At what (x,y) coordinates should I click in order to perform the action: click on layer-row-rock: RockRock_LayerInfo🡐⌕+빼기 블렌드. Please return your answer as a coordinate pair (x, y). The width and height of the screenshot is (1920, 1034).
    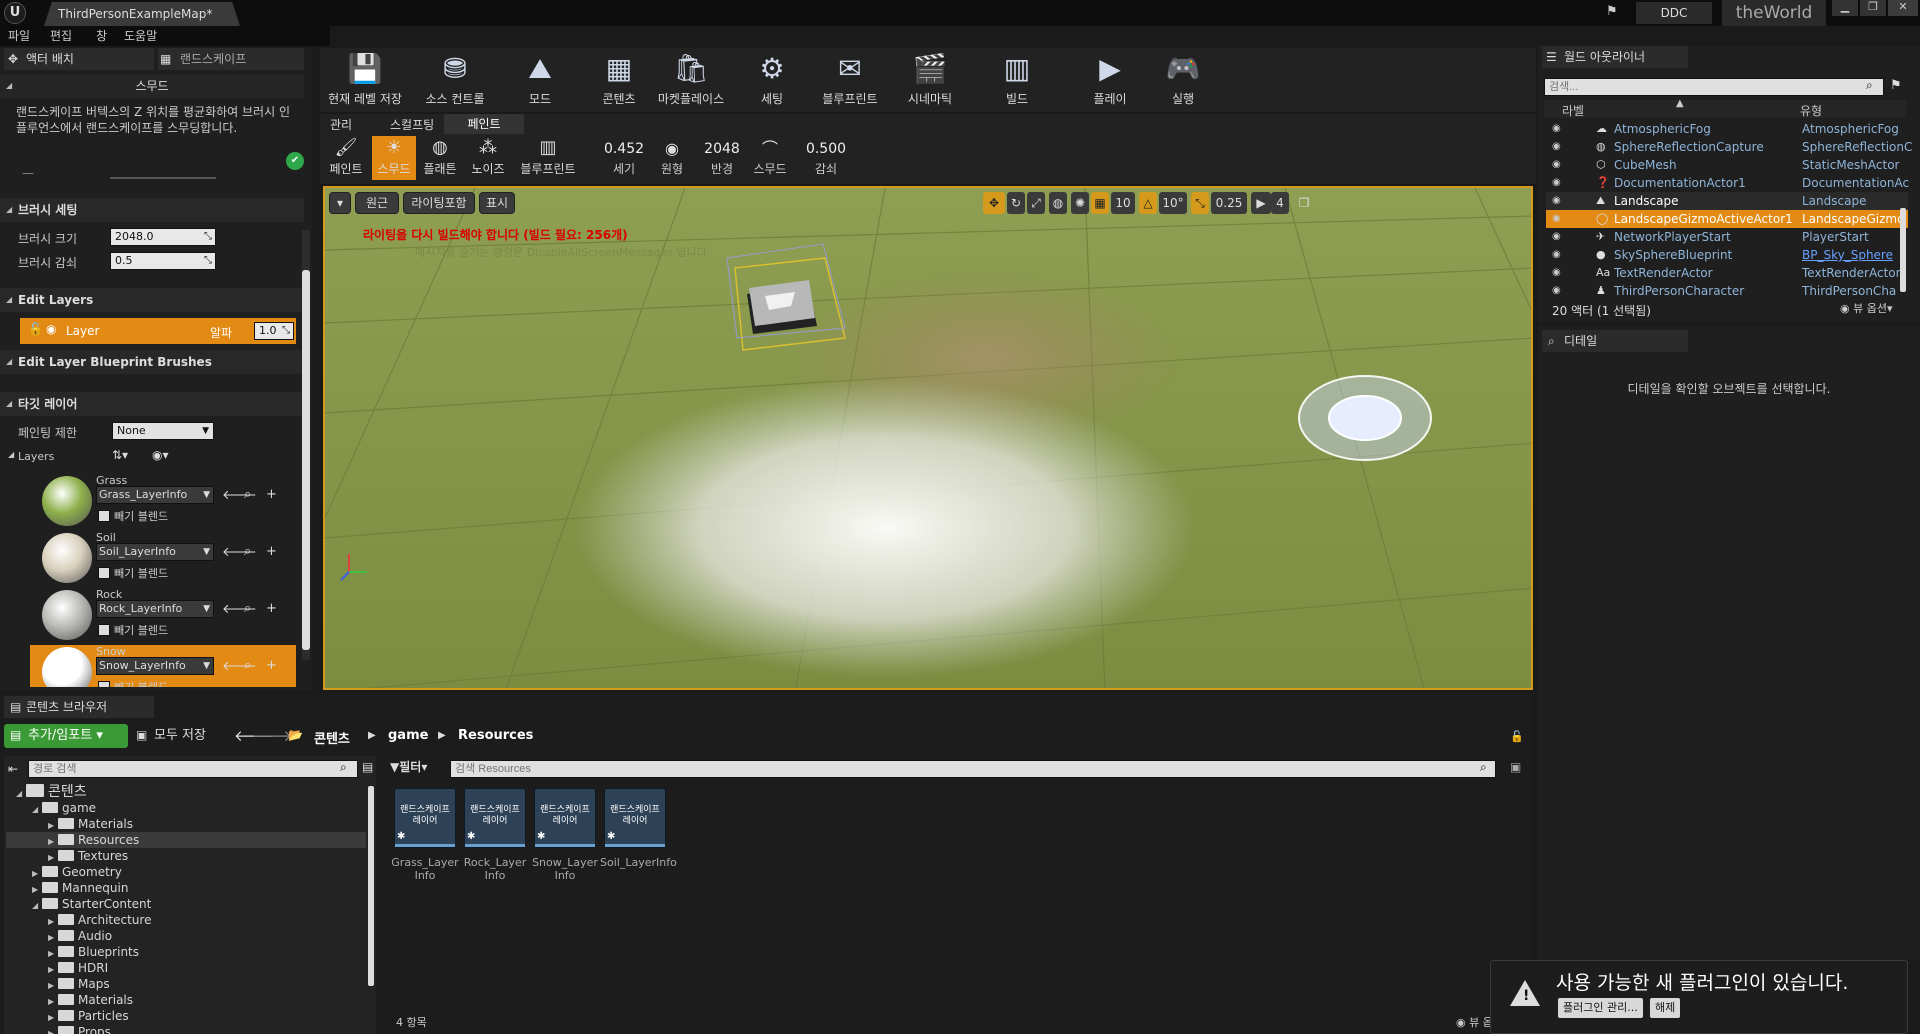
    Looking at the image, I should click on (163, 616).